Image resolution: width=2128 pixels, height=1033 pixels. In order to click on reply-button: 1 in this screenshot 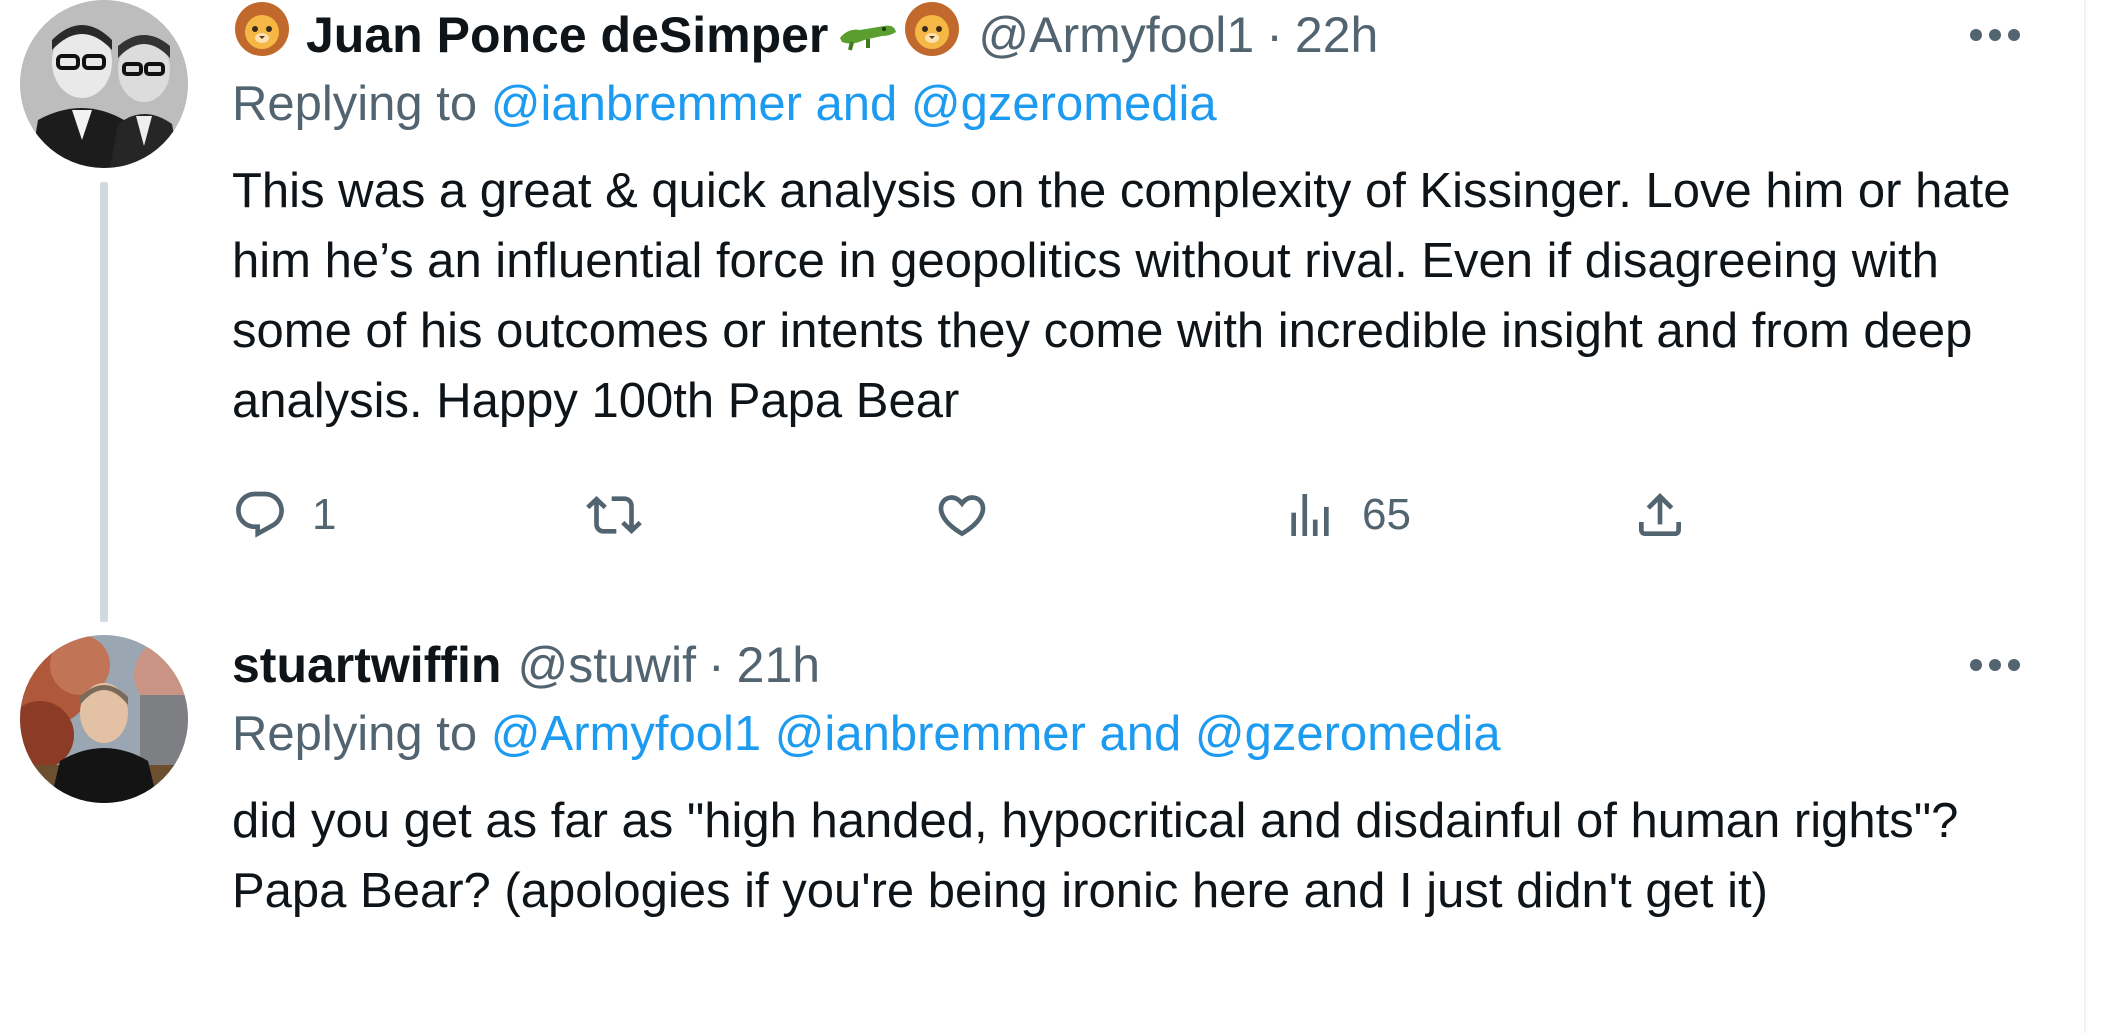, I will do `click(284, 515)`.